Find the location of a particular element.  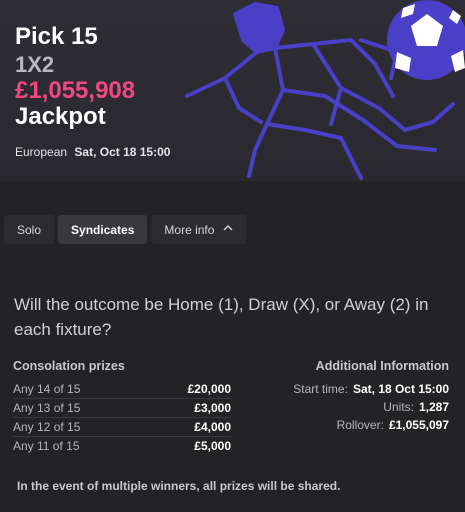

game-meta: European Sat, Oct 18 15:00 is located at coordinates (92, 152).